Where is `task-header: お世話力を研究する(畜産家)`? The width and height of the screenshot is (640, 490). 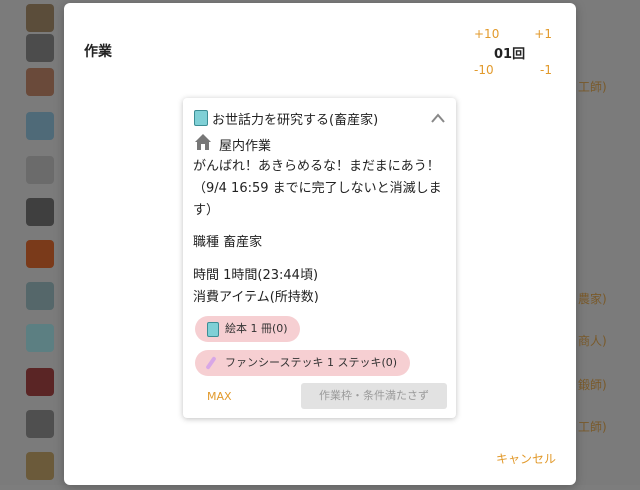
task-header: お世話力を研究する(畜産家) is located at coordinates (322, 118).